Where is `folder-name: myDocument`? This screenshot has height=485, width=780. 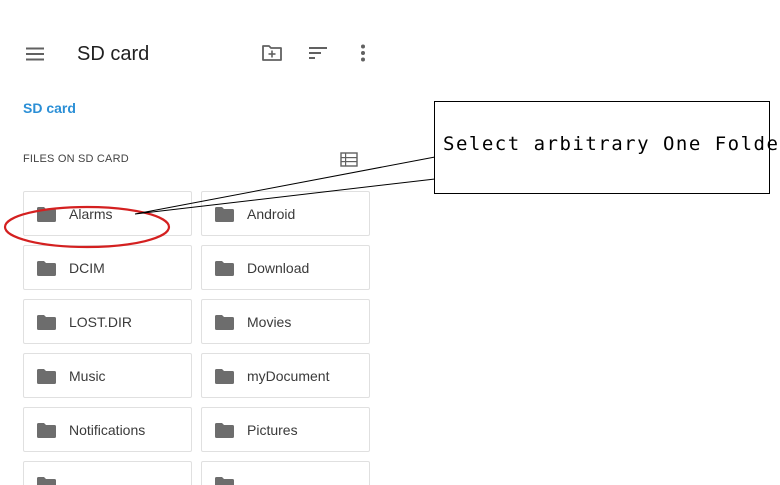 folder-name: myDocument is located at coordinates (288, 376).